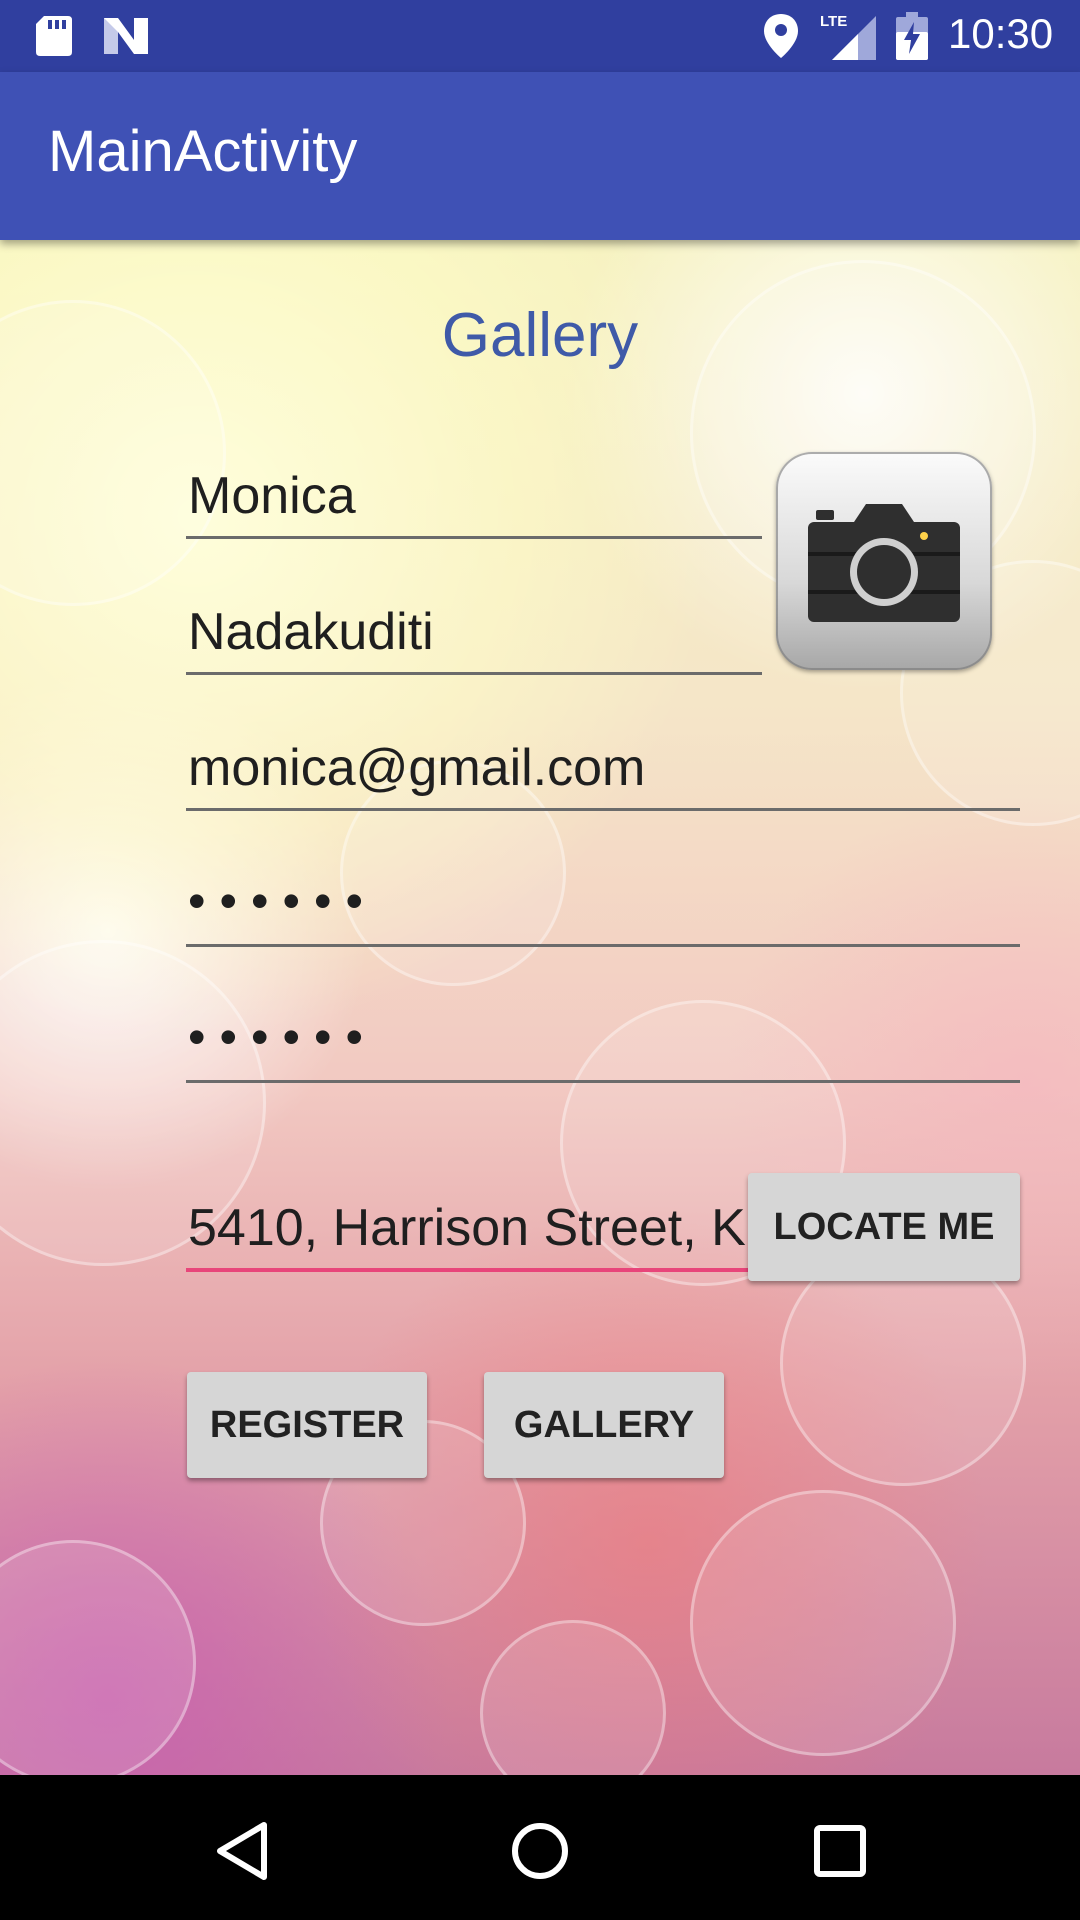  Describe the element at coordinates (540, 156) in the screenshot. I see `app-bar: MainActivity` at that location.